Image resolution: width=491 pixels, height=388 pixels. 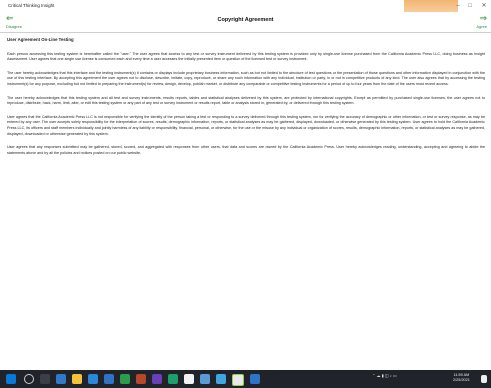 I want to click on excel-icon, so click(x=125, y=379).